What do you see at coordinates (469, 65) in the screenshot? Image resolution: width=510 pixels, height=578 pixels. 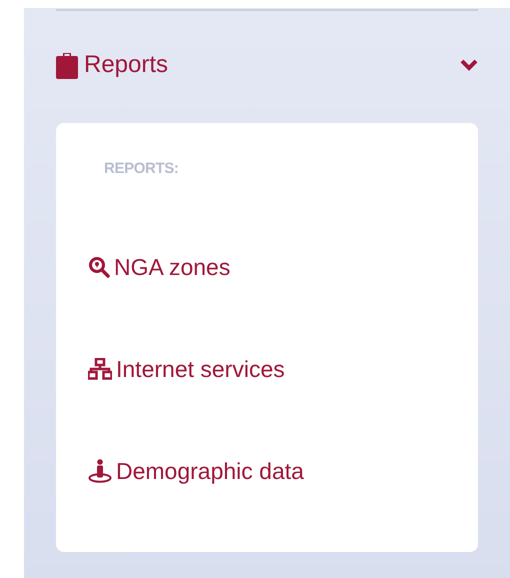 I see `chevron-down-icon` at bounding box center [469, 65].